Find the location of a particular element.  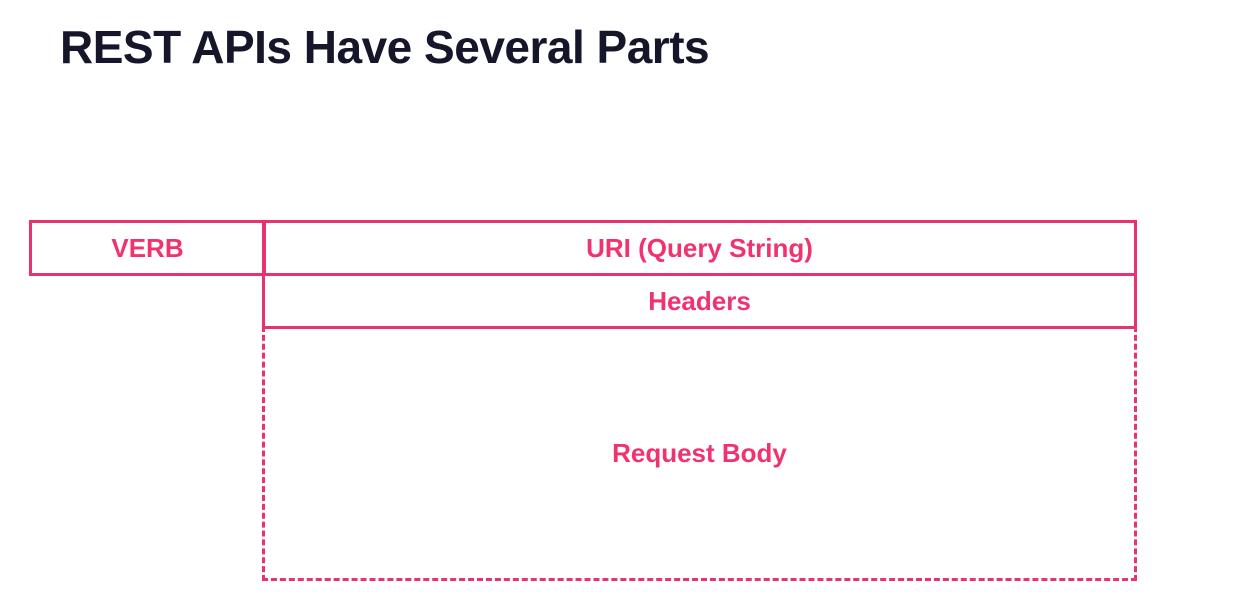

headers-label: Headers is located at coordinates (699, 300).